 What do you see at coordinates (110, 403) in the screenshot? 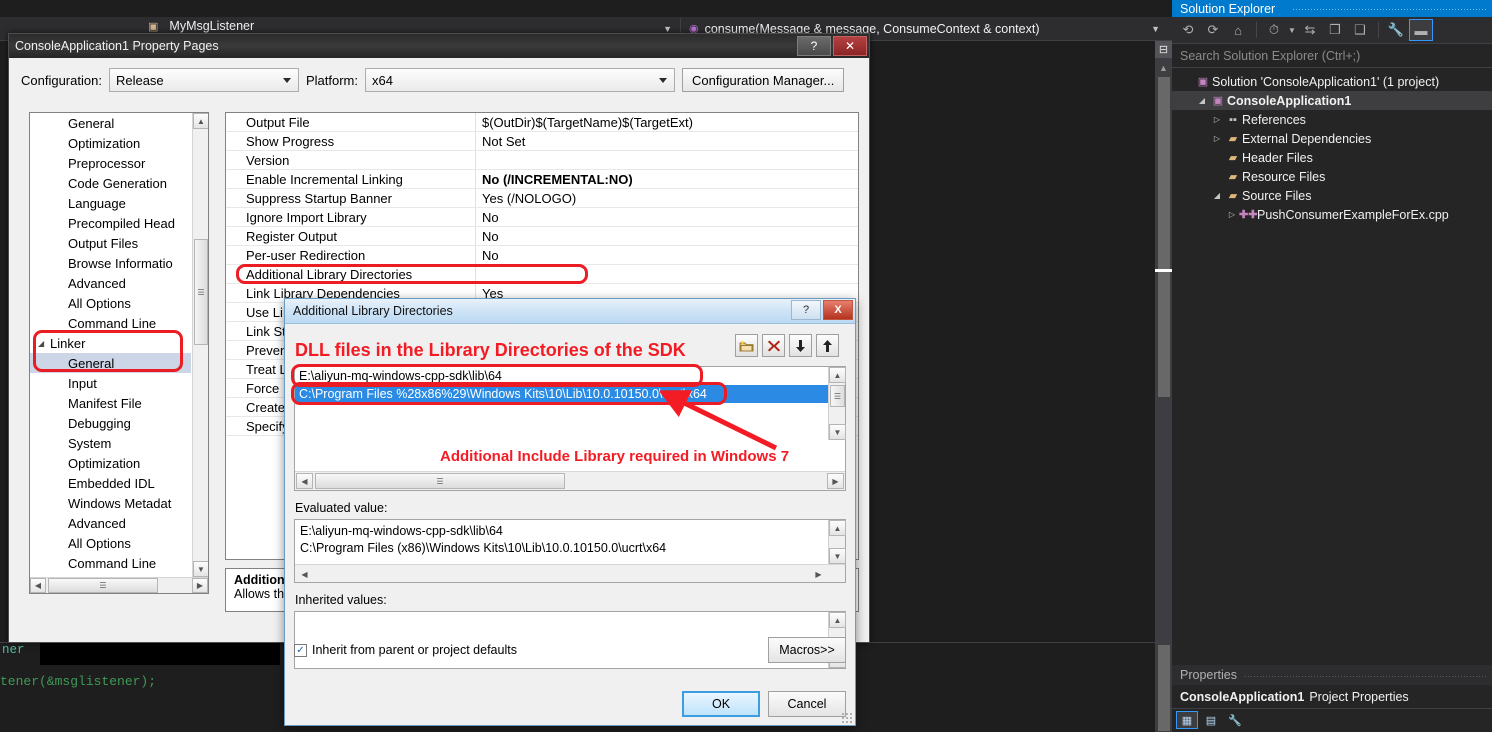
I see `property-category-item: Manifest File` at bounding box center [110, 403].